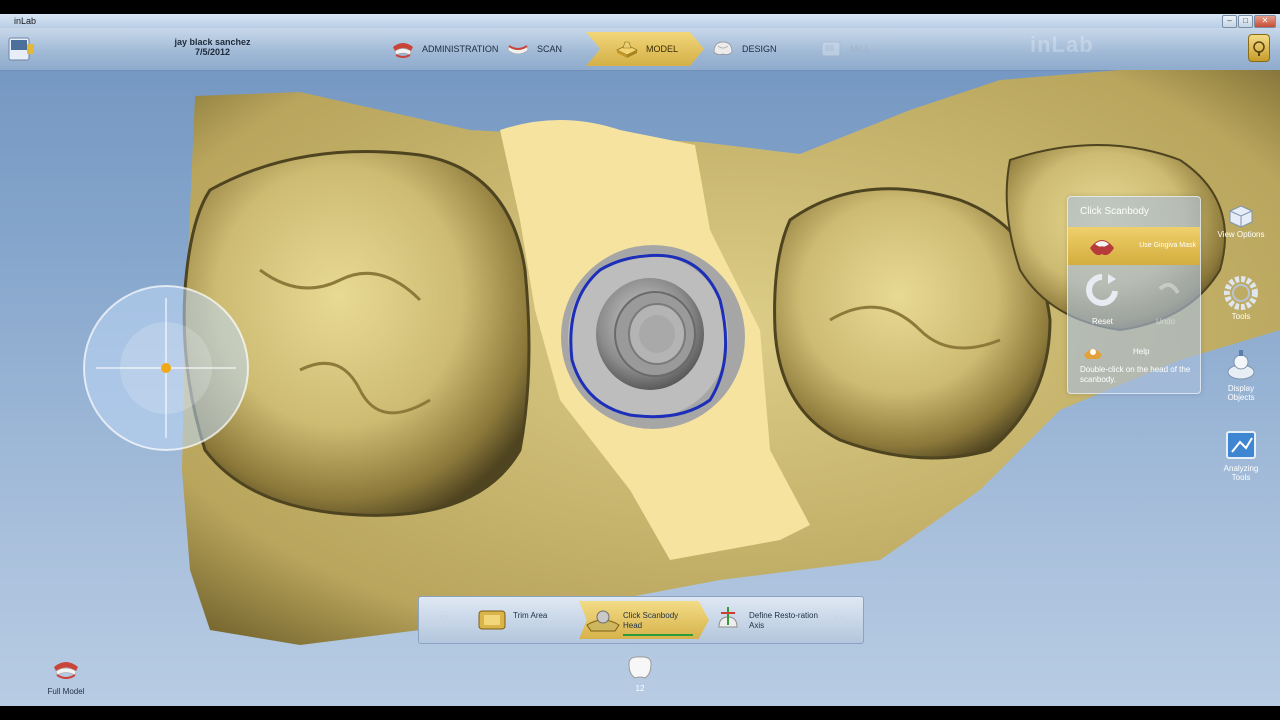 The height and width of the screenshot is (720, 1280). I want to click on maximize-button: □, so click(1245, 21).